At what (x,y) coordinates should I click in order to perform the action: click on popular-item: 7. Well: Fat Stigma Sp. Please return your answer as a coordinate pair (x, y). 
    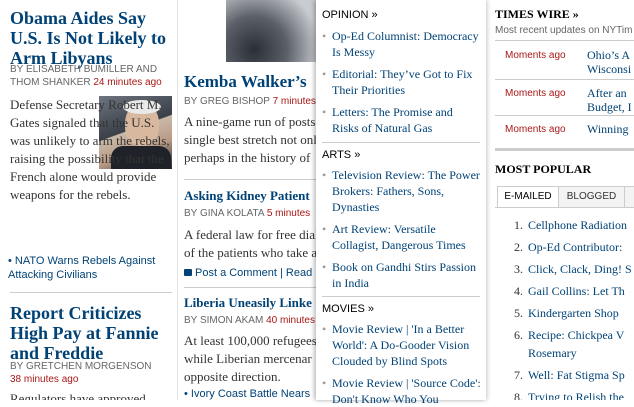
    Looking at the image, I should click on (564, 375).